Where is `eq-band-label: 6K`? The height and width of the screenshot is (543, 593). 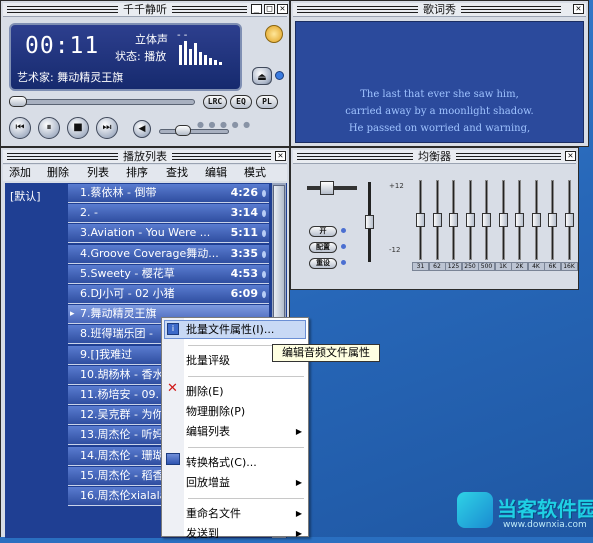
eq-band-label: 6K is located at coordinates (552, 266).